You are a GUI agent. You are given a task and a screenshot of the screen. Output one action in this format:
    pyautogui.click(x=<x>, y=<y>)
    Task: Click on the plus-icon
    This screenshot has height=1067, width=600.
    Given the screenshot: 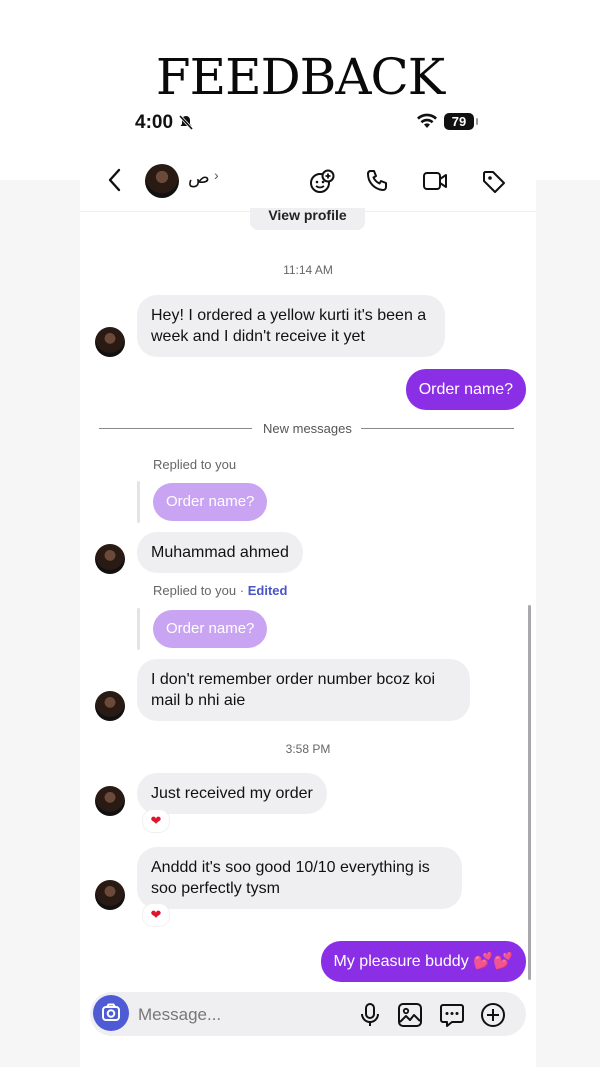 What is the action you would take?
    pyautogui.click(x=493, y=1017)
    